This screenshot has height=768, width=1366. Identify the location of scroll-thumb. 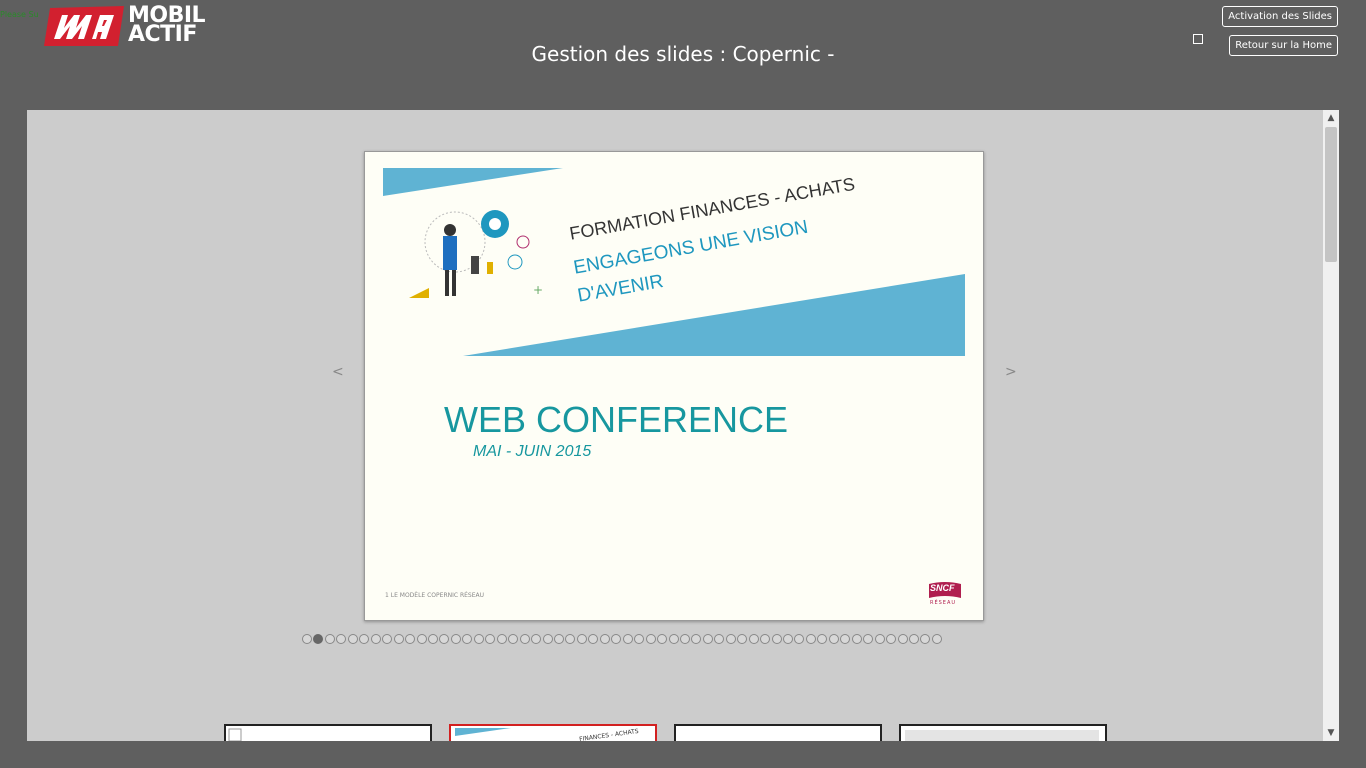
(1331, 194).